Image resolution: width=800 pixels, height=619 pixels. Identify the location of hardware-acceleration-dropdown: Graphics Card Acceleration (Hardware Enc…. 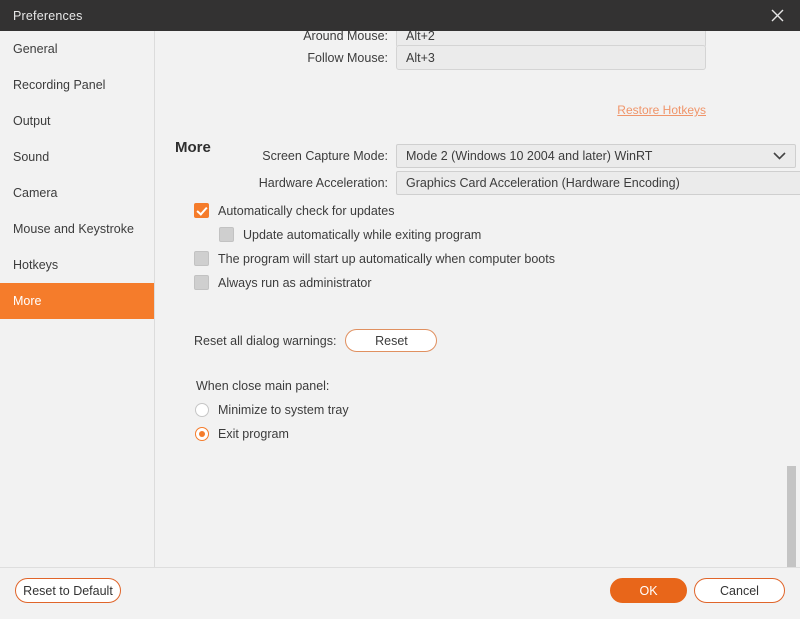
(598, 183).